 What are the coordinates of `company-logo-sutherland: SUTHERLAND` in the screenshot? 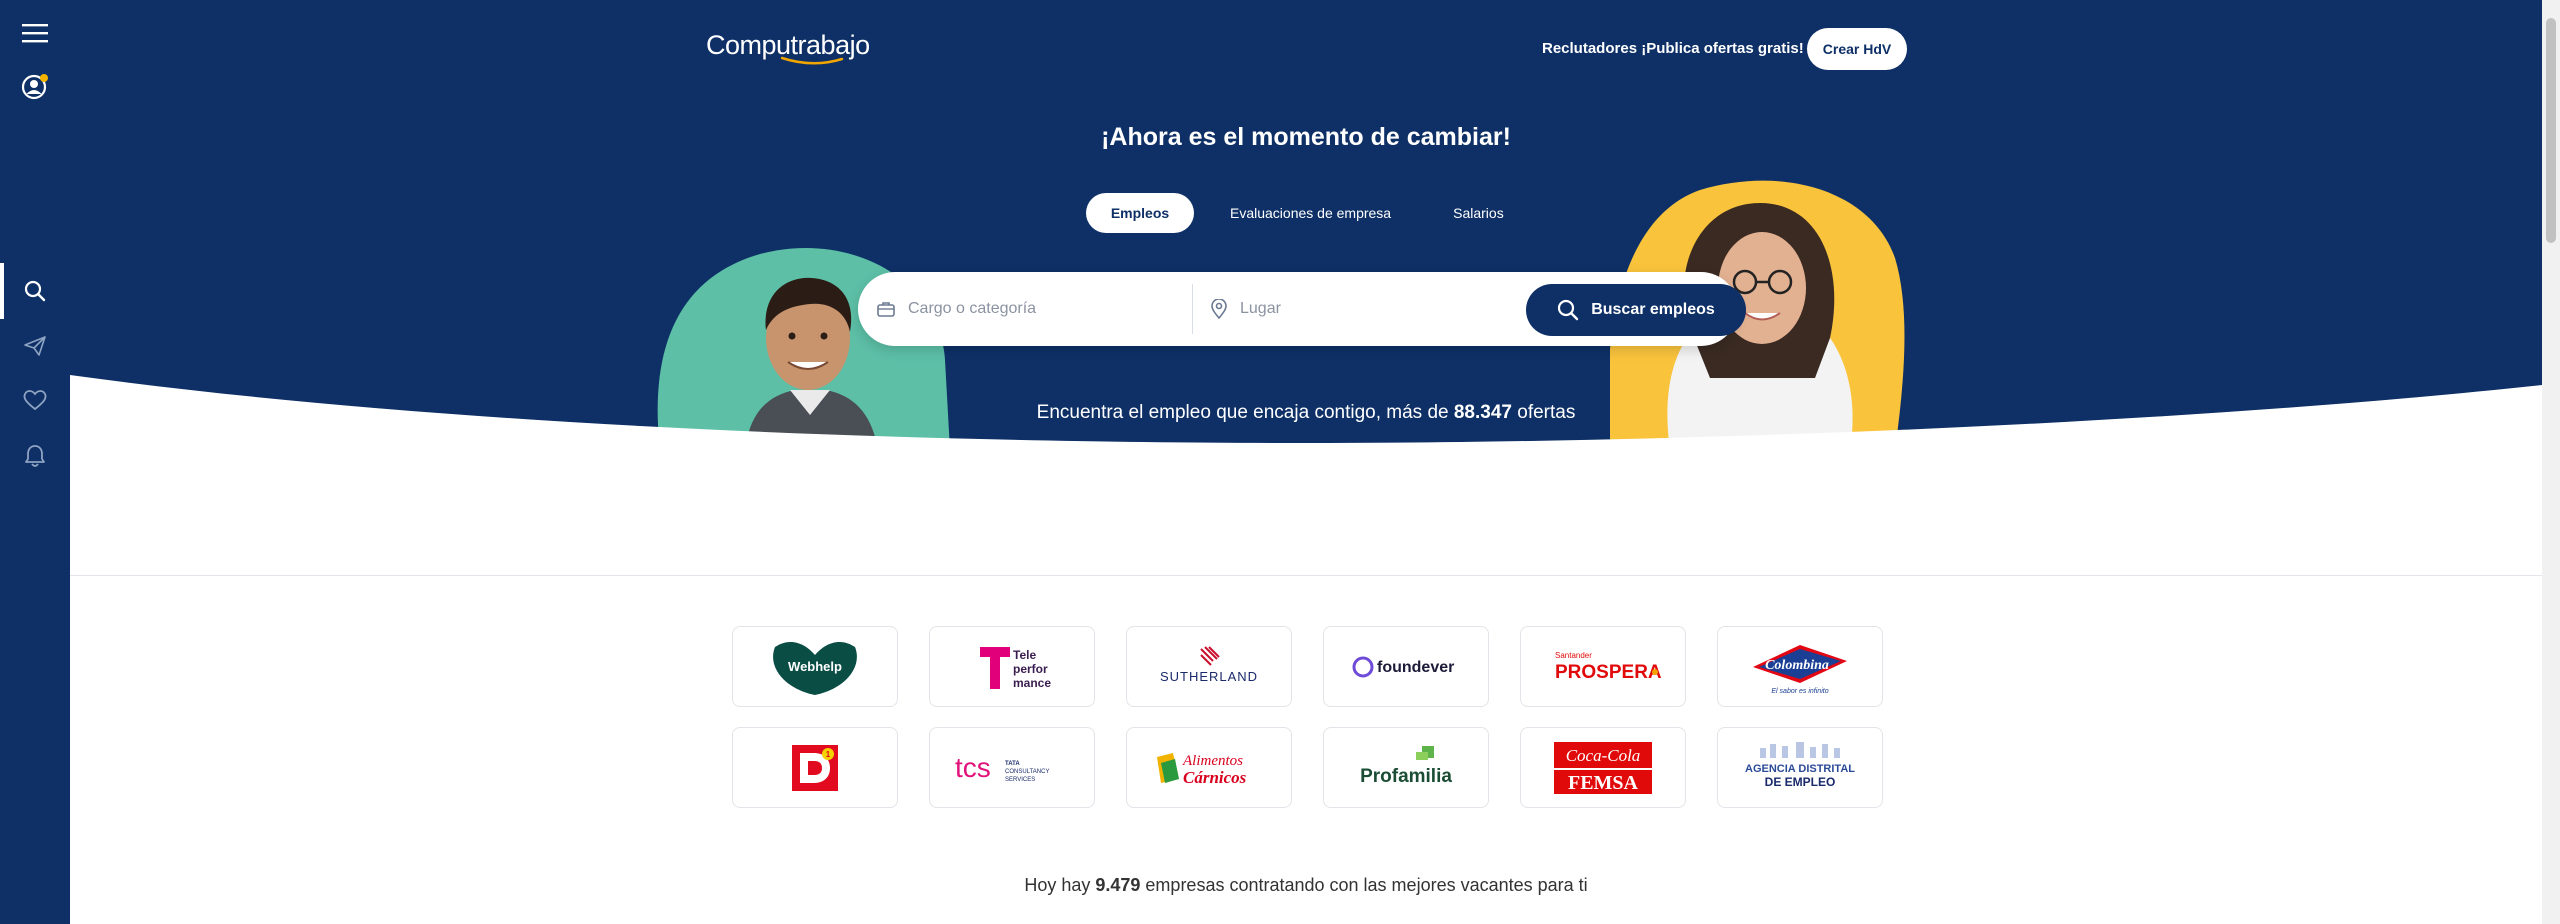 It's located at (1209, 666).